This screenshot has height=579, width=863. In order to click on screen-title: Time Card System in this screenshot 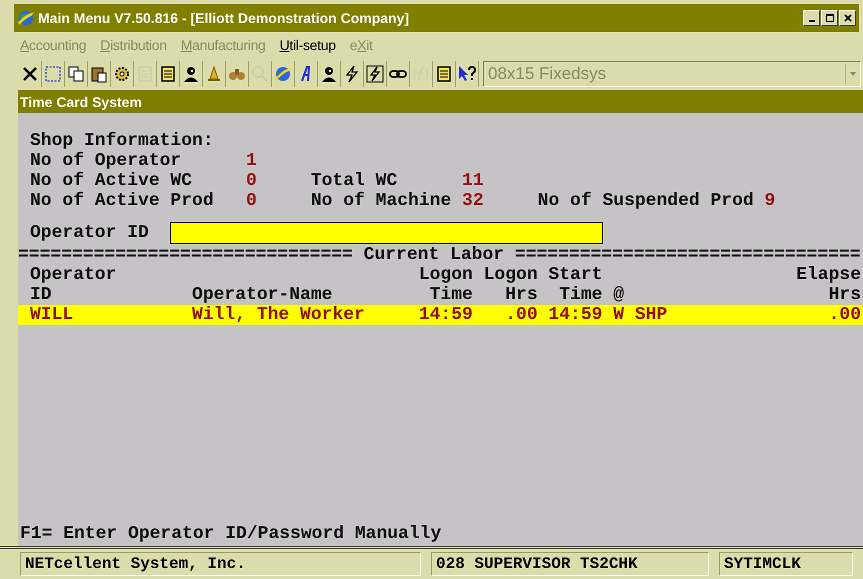, I will do `click(81, 102)`.